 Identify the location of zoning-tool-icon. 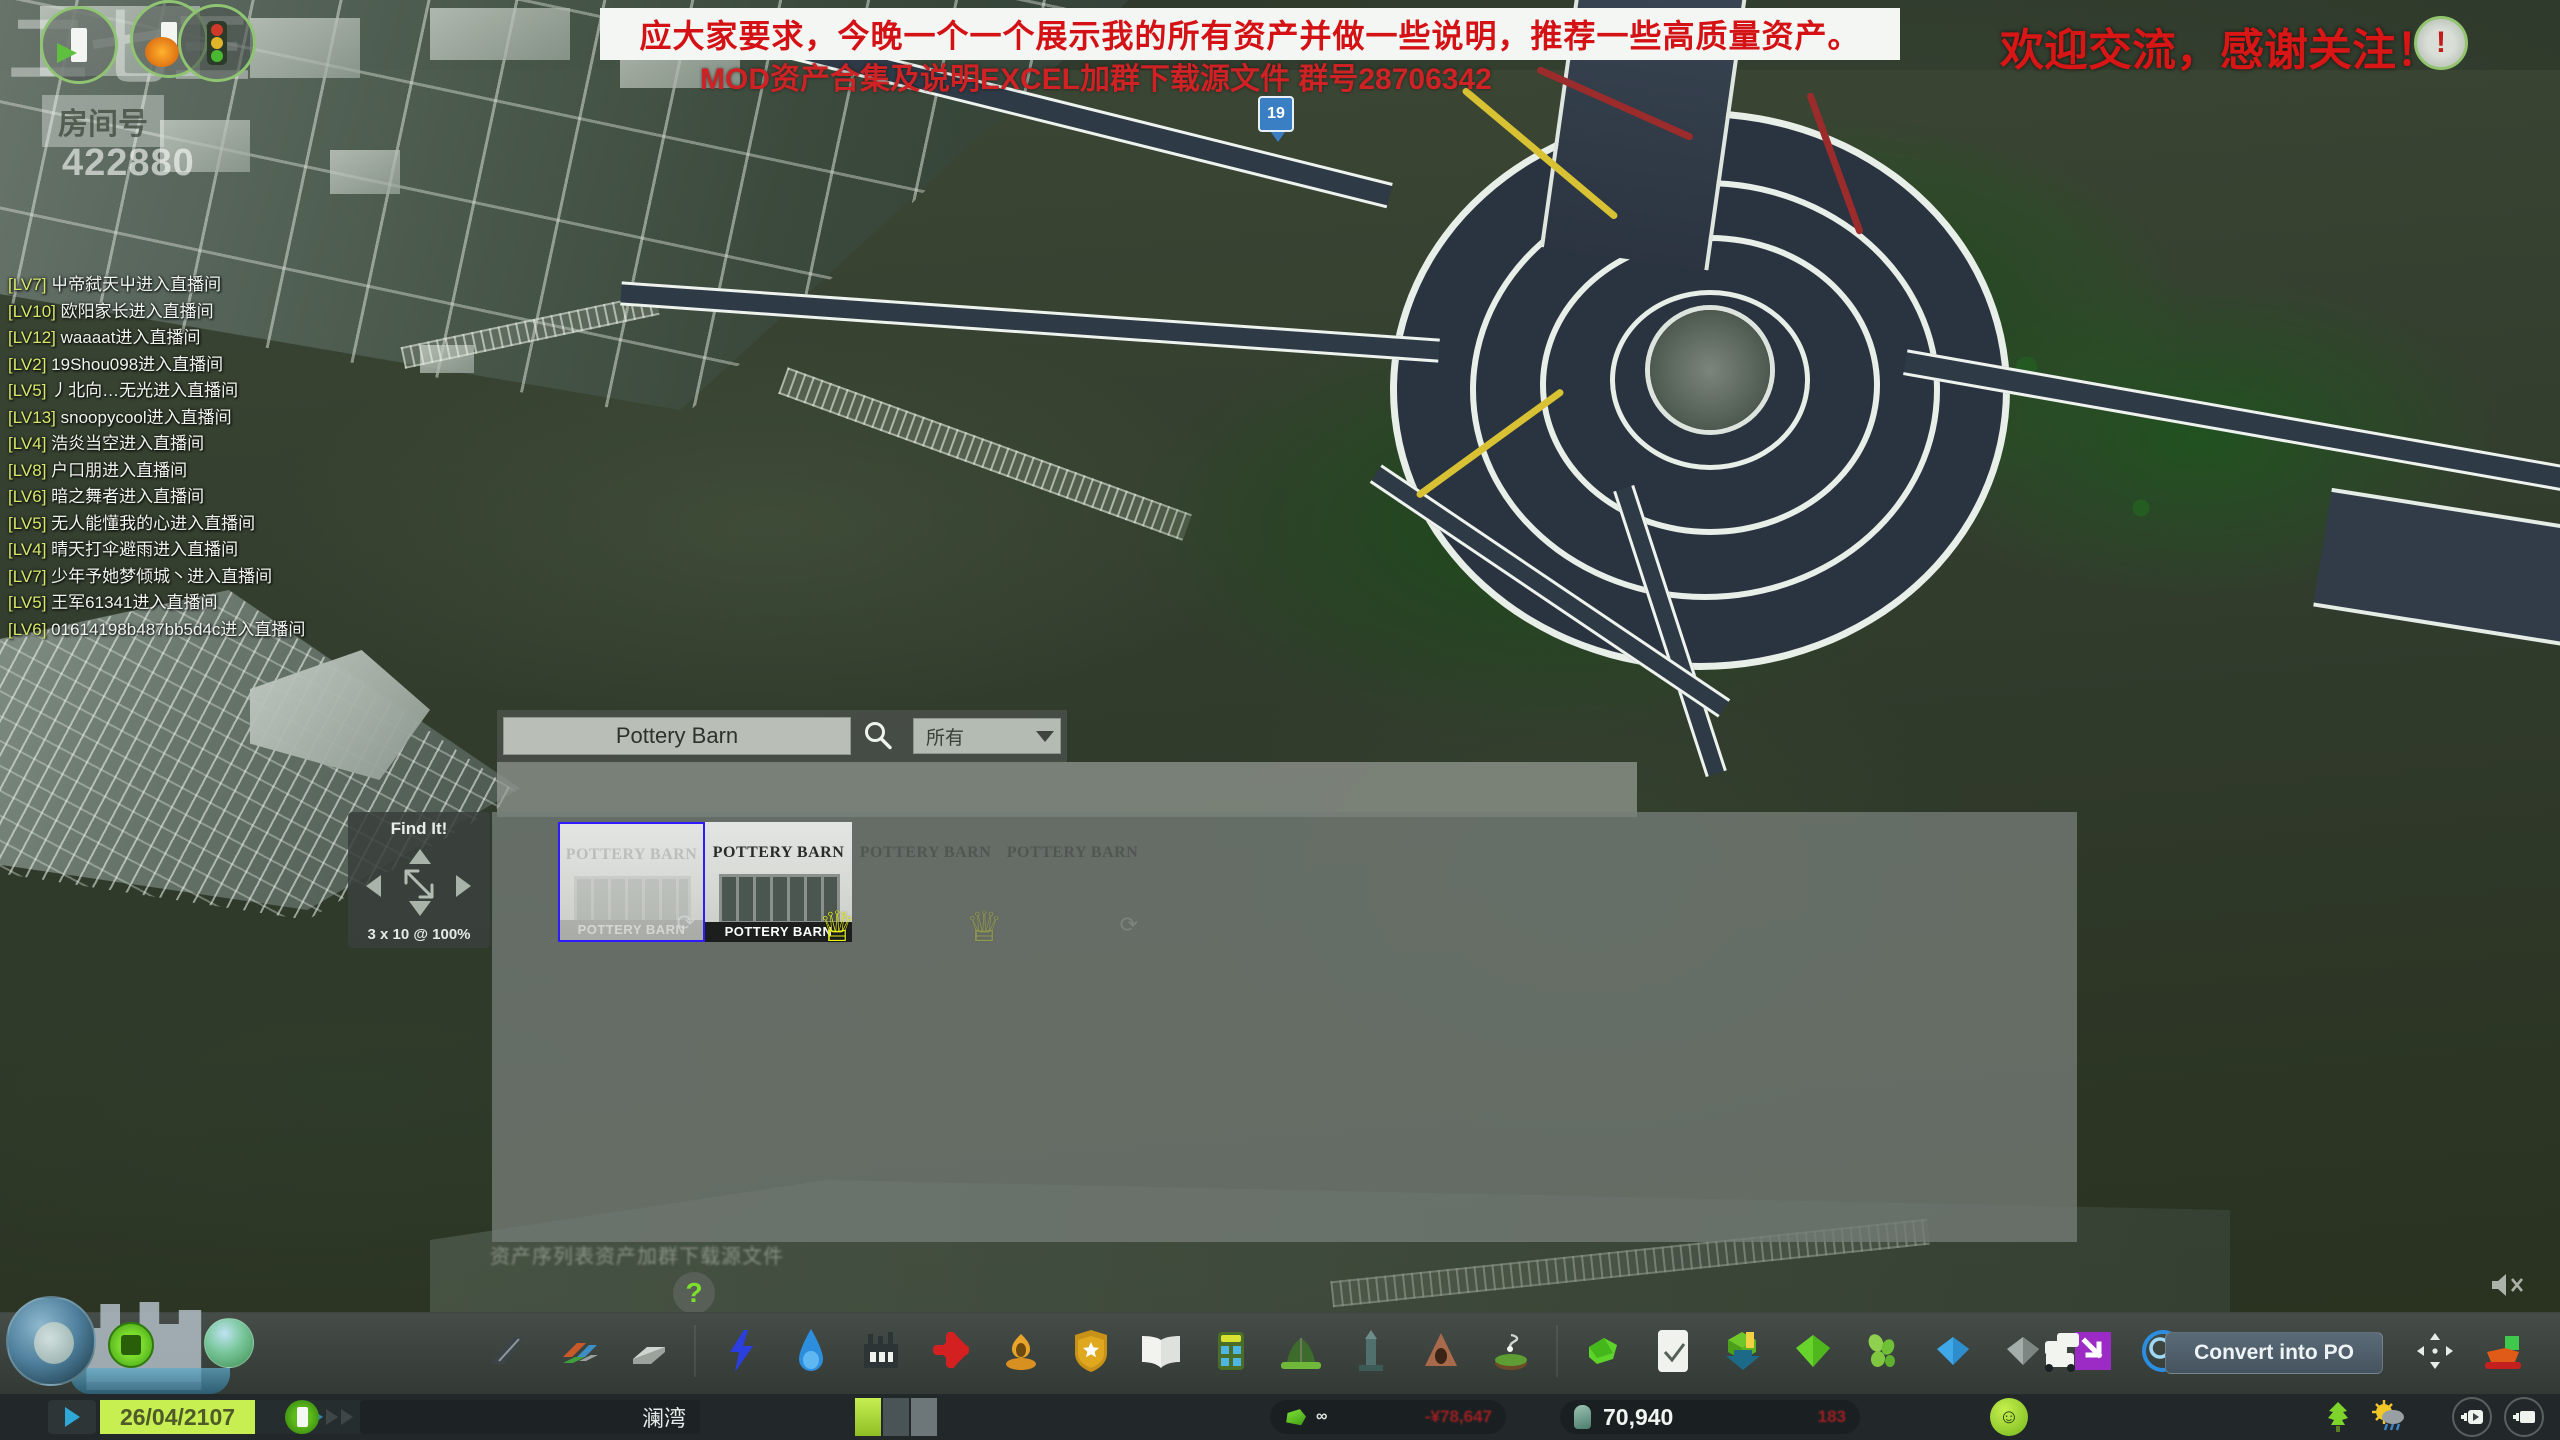
(579, 1351).